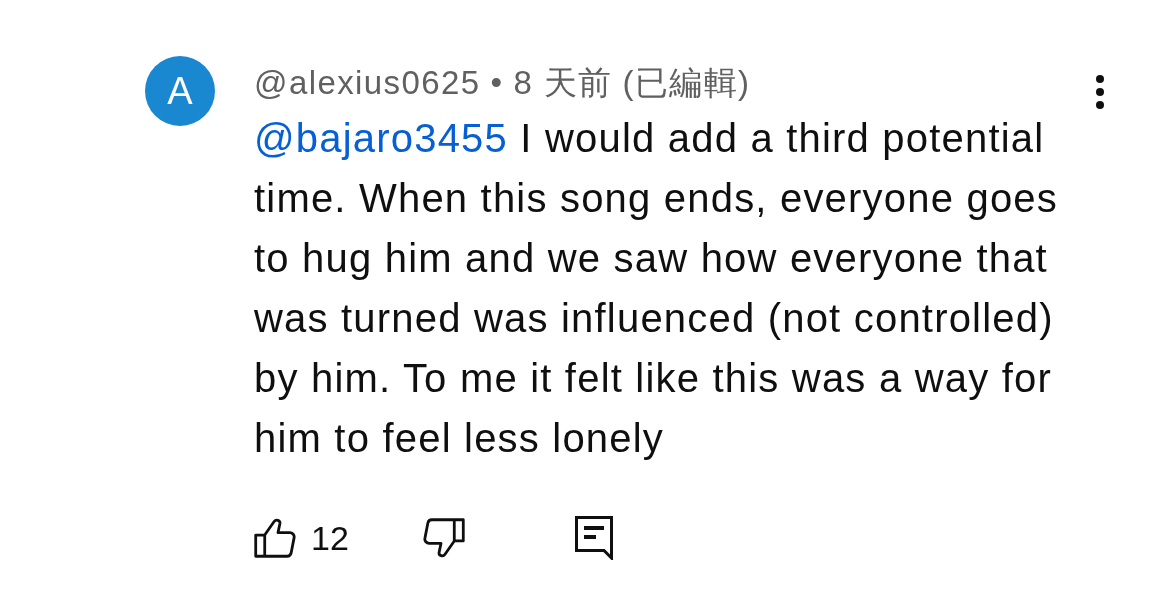 The height and width of the screenshot is (610, 1170). What do you see at coordinates (367, 82) in the screenshot?
I see `author-name: @alexius0625` at bounding box center [367, 82].